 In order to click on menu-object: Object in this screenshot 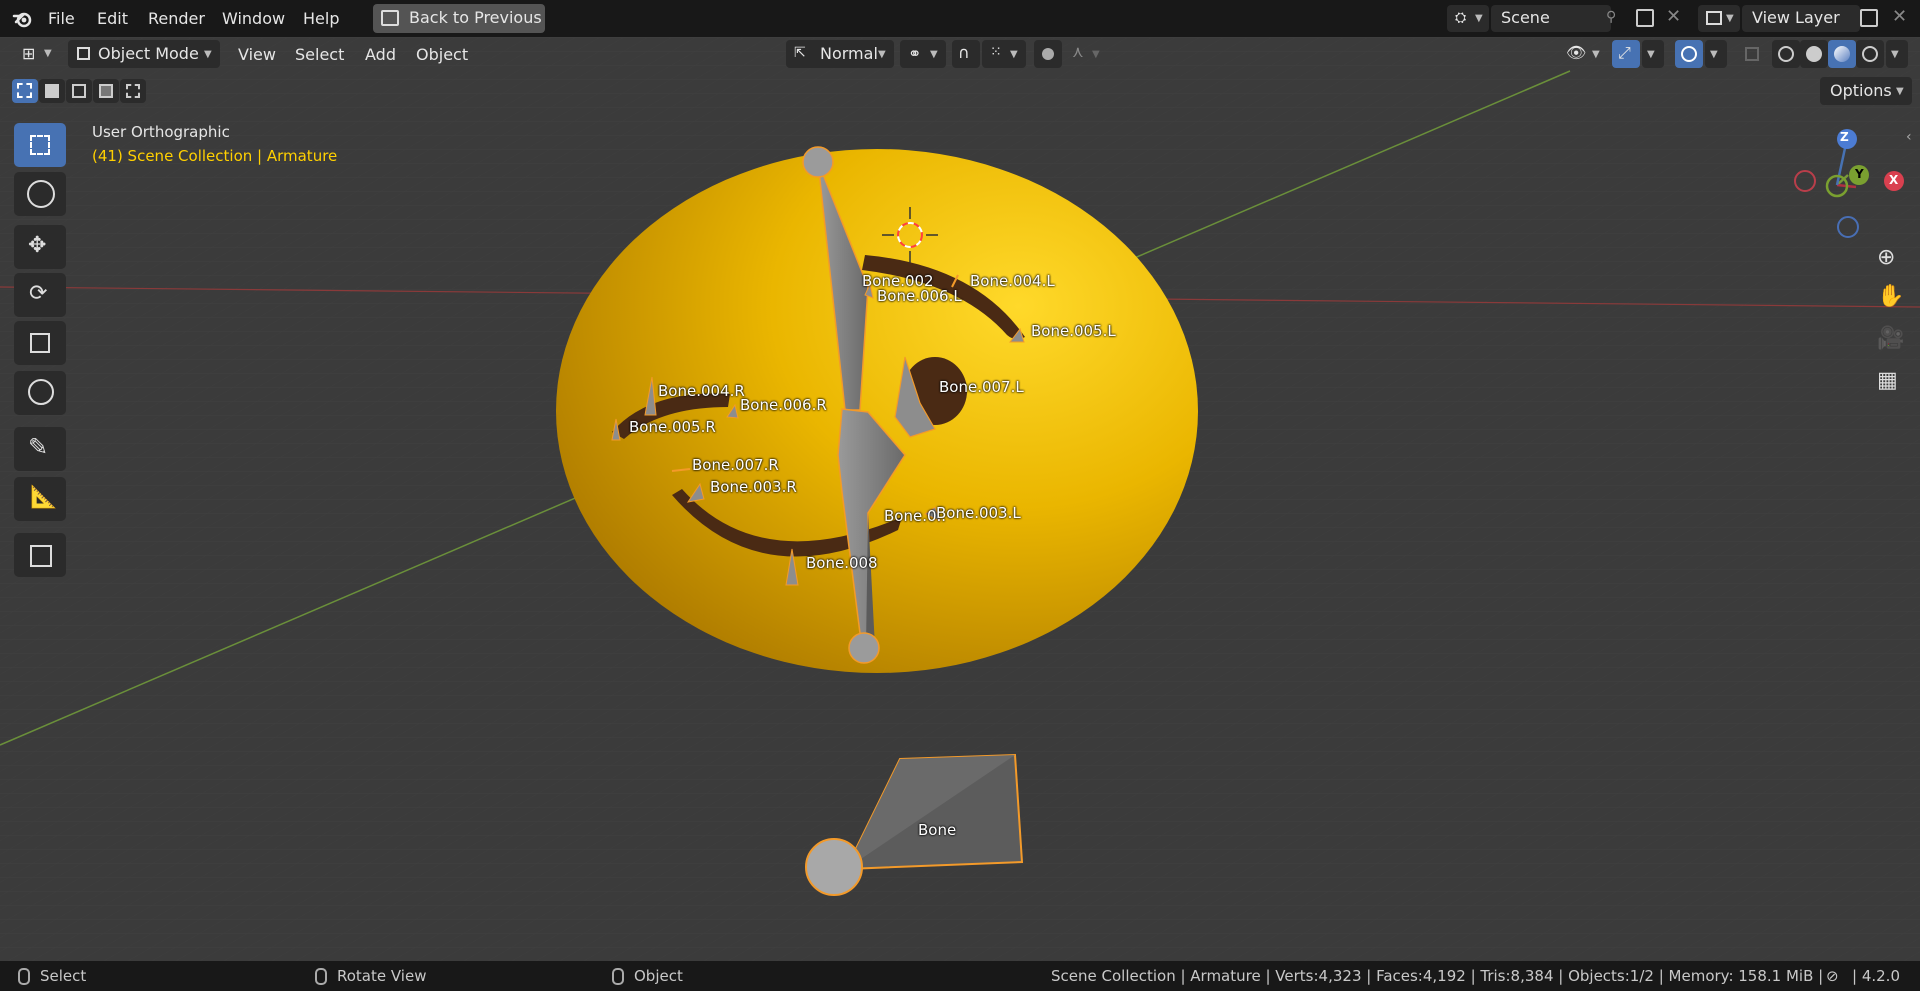, I will do `click(442, 55)`.